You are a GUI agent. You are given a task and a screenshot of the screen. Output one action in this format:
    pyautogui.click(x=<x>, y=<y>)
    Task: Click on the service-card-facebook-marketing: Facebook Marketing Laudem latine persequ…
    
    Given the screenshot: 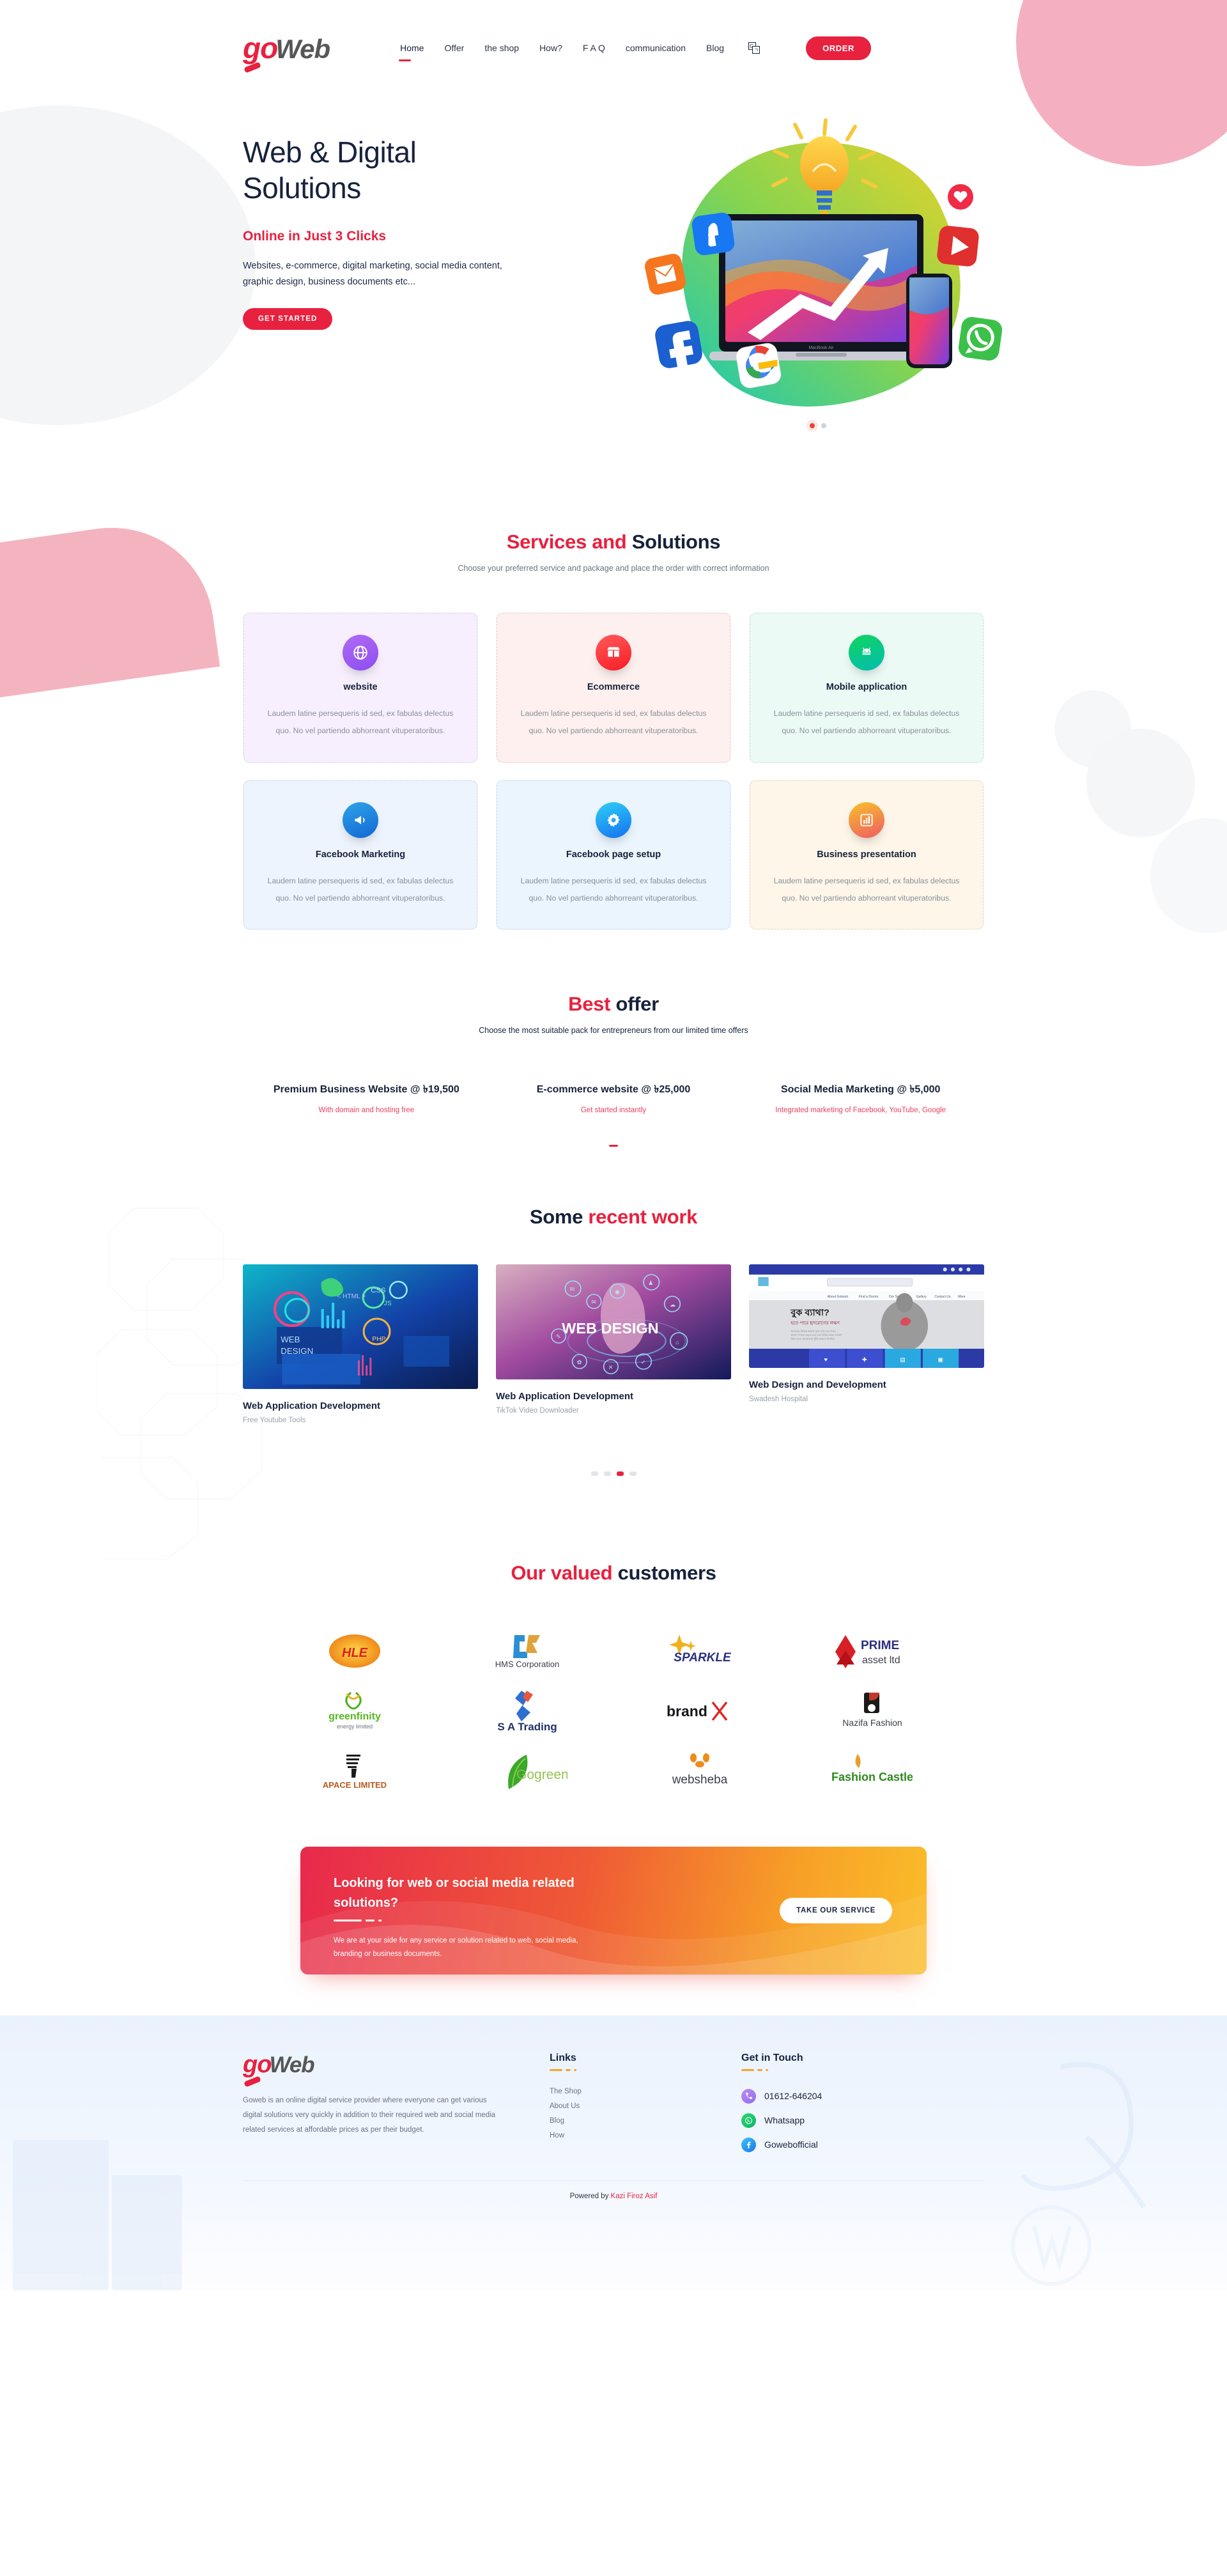 What is the action you would take?
    pyautogui.click(x=361, y=855)
    